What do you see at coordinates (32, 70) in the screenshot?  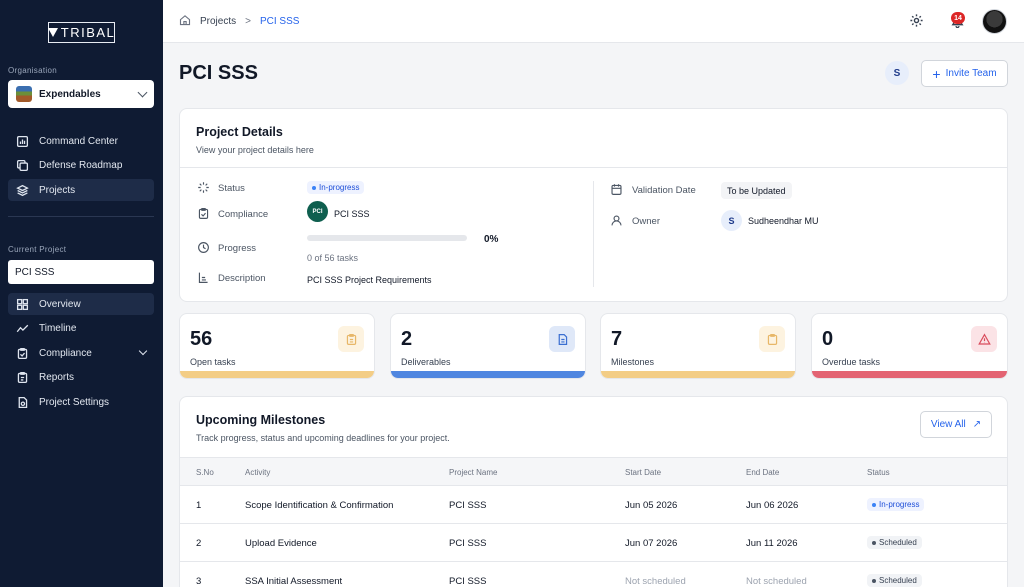 I see `organisation-label: Organisation` at bounding box center [32, 70].